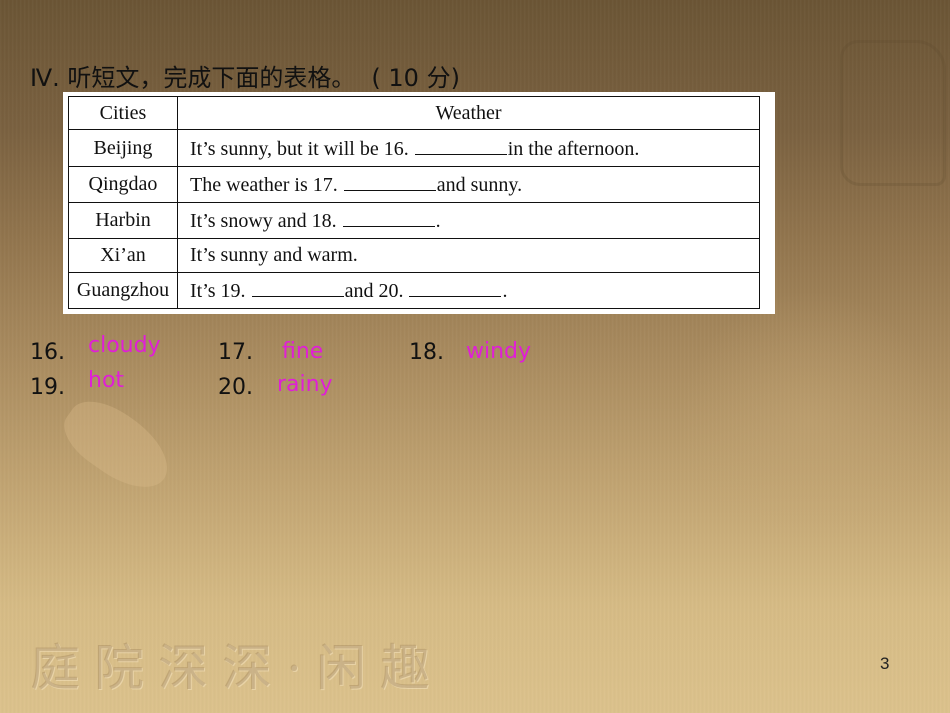 The width and height of the screenshot is (950, 713). Describe the element at coordinates (123, 184) in the screenshot. I see `city-cell: Qingdao` at that location.